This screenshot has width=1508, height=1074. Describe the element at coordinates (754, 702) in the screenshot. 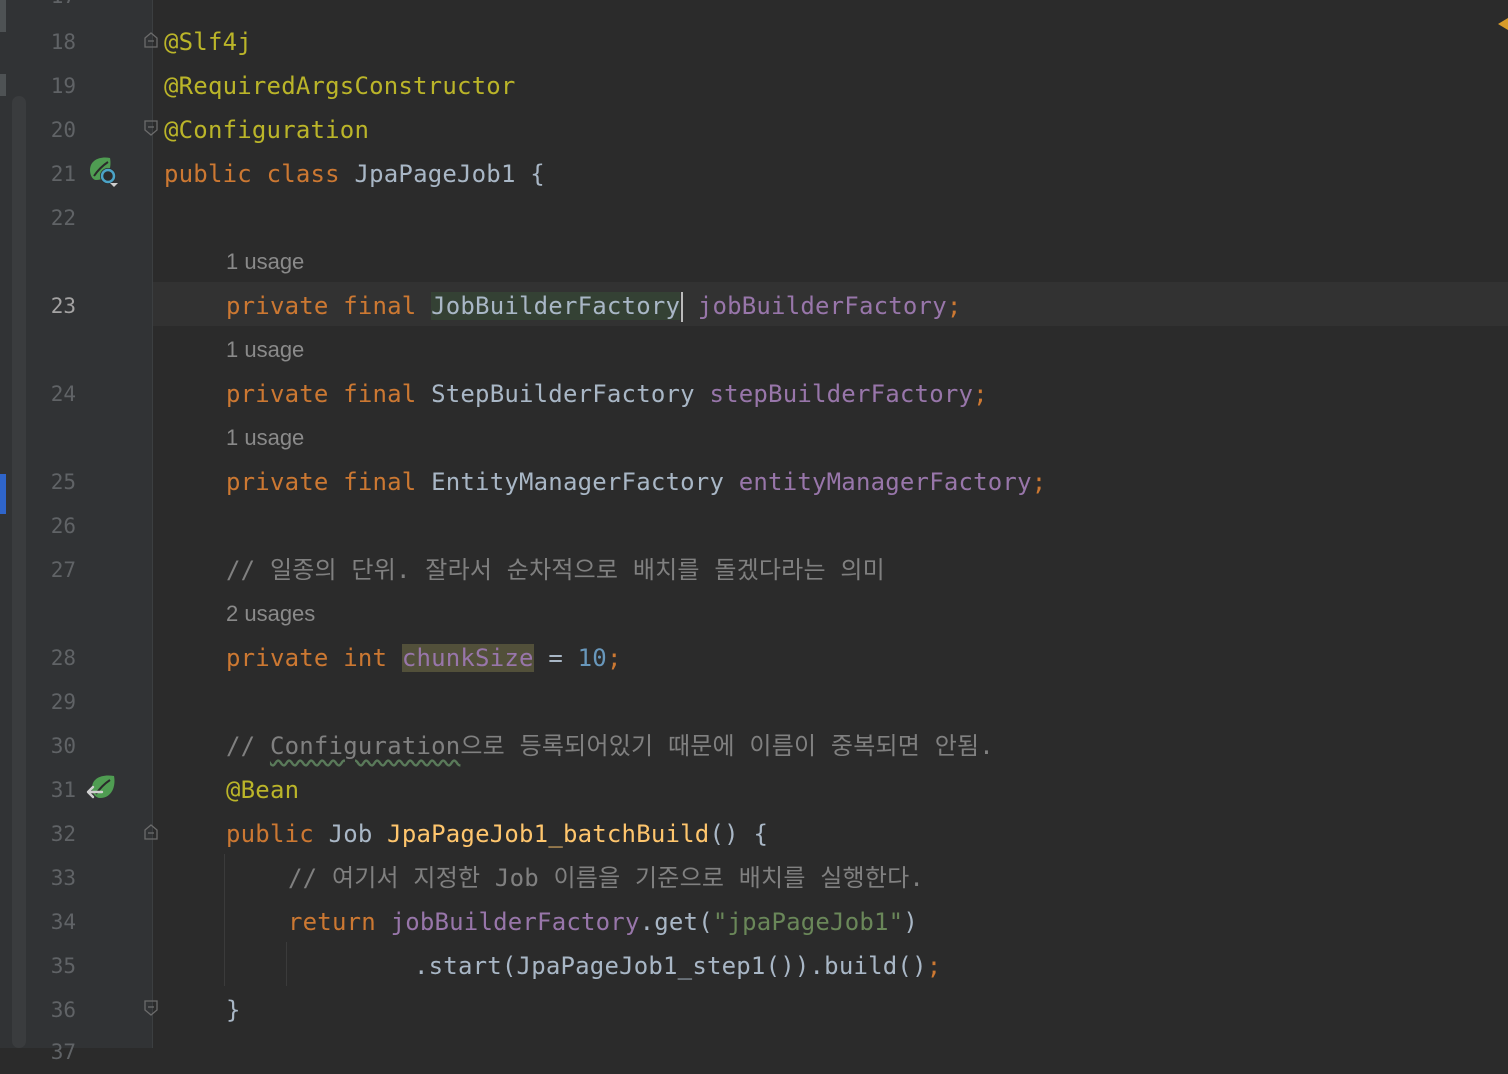

I see `code-line: 29` at that location.